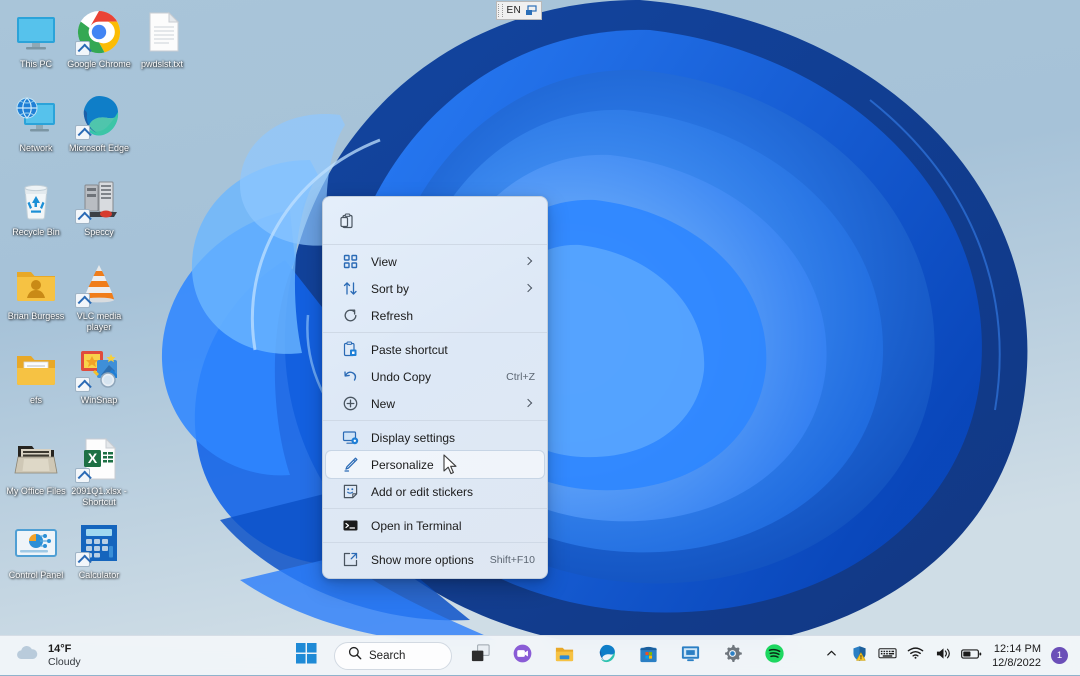 The image size is (1080, 676). I want to click on windows-logo-icon, so click(306, 655).